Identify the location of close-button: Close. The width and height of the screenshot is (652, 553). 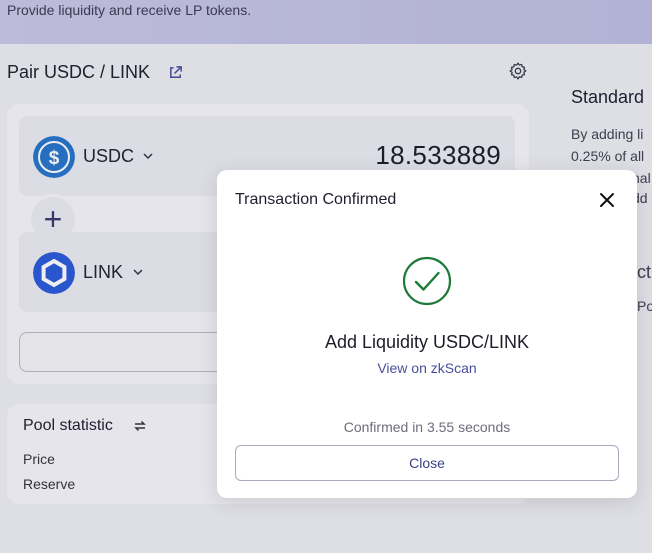
(427, 463).